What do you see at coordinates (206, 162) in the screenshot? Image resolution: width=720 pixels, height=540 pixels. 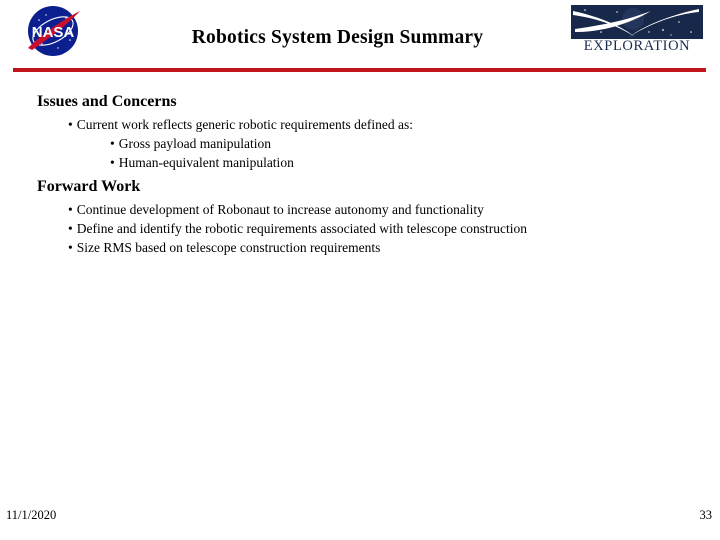 I see `bullet-text: Human-equivalent manipulation` at bounding box center [206, 162].